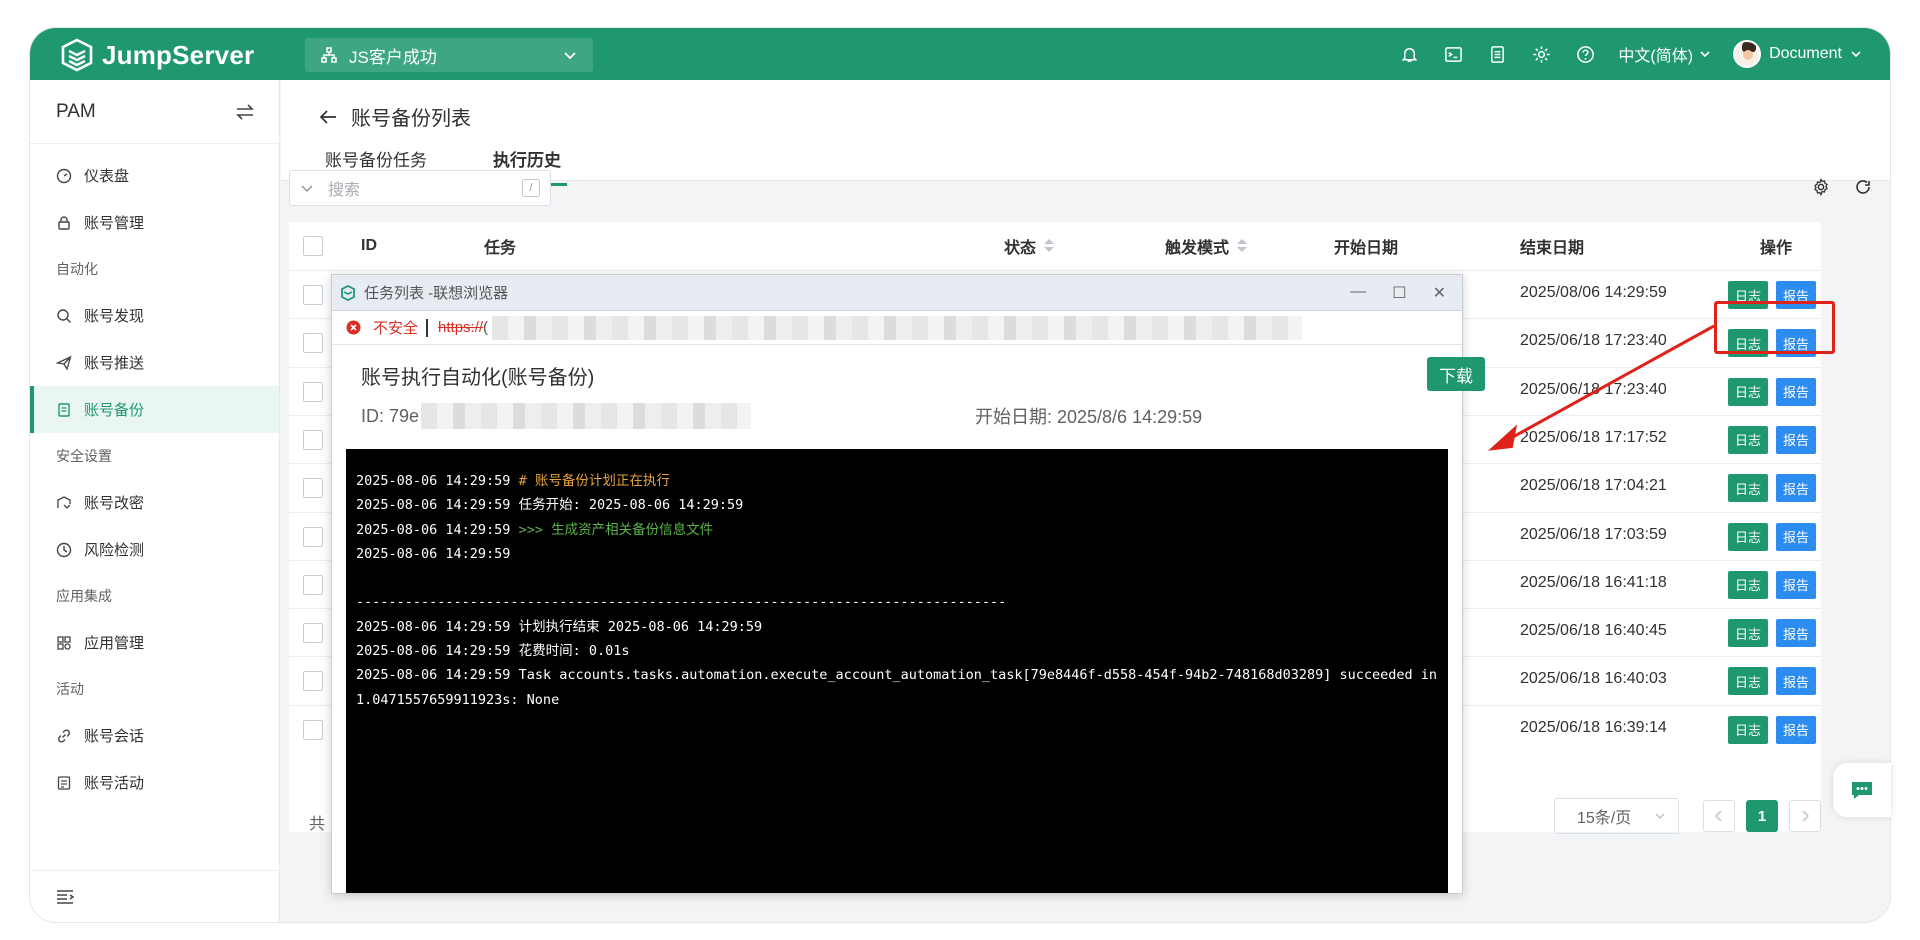 The height and width of the screenshot is (940, 1920). Describe the element at coordinates (396, 328) in the screenshot. I see `insecure-label: 不安全` at that location.